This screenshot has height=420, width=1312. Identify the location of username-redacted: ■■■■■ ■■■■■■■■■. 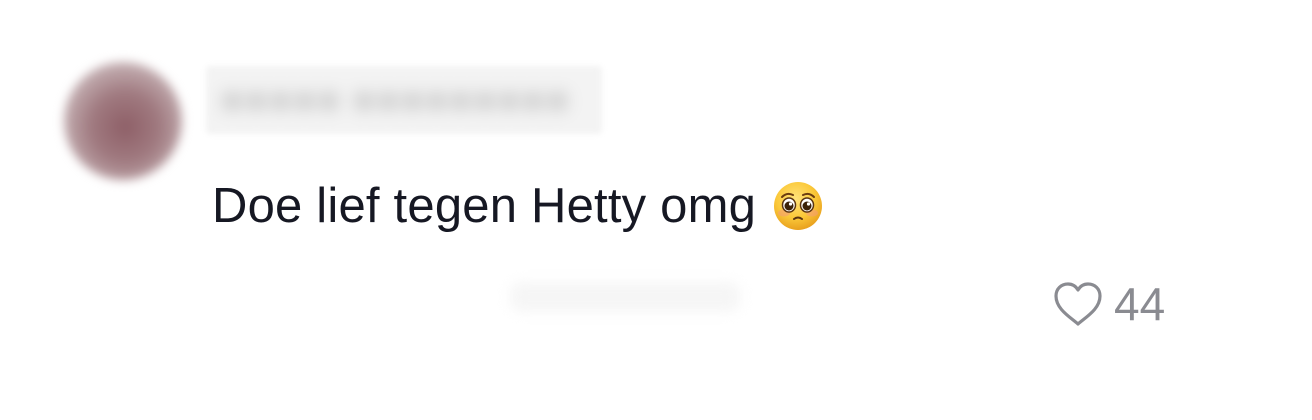
(395, 100).